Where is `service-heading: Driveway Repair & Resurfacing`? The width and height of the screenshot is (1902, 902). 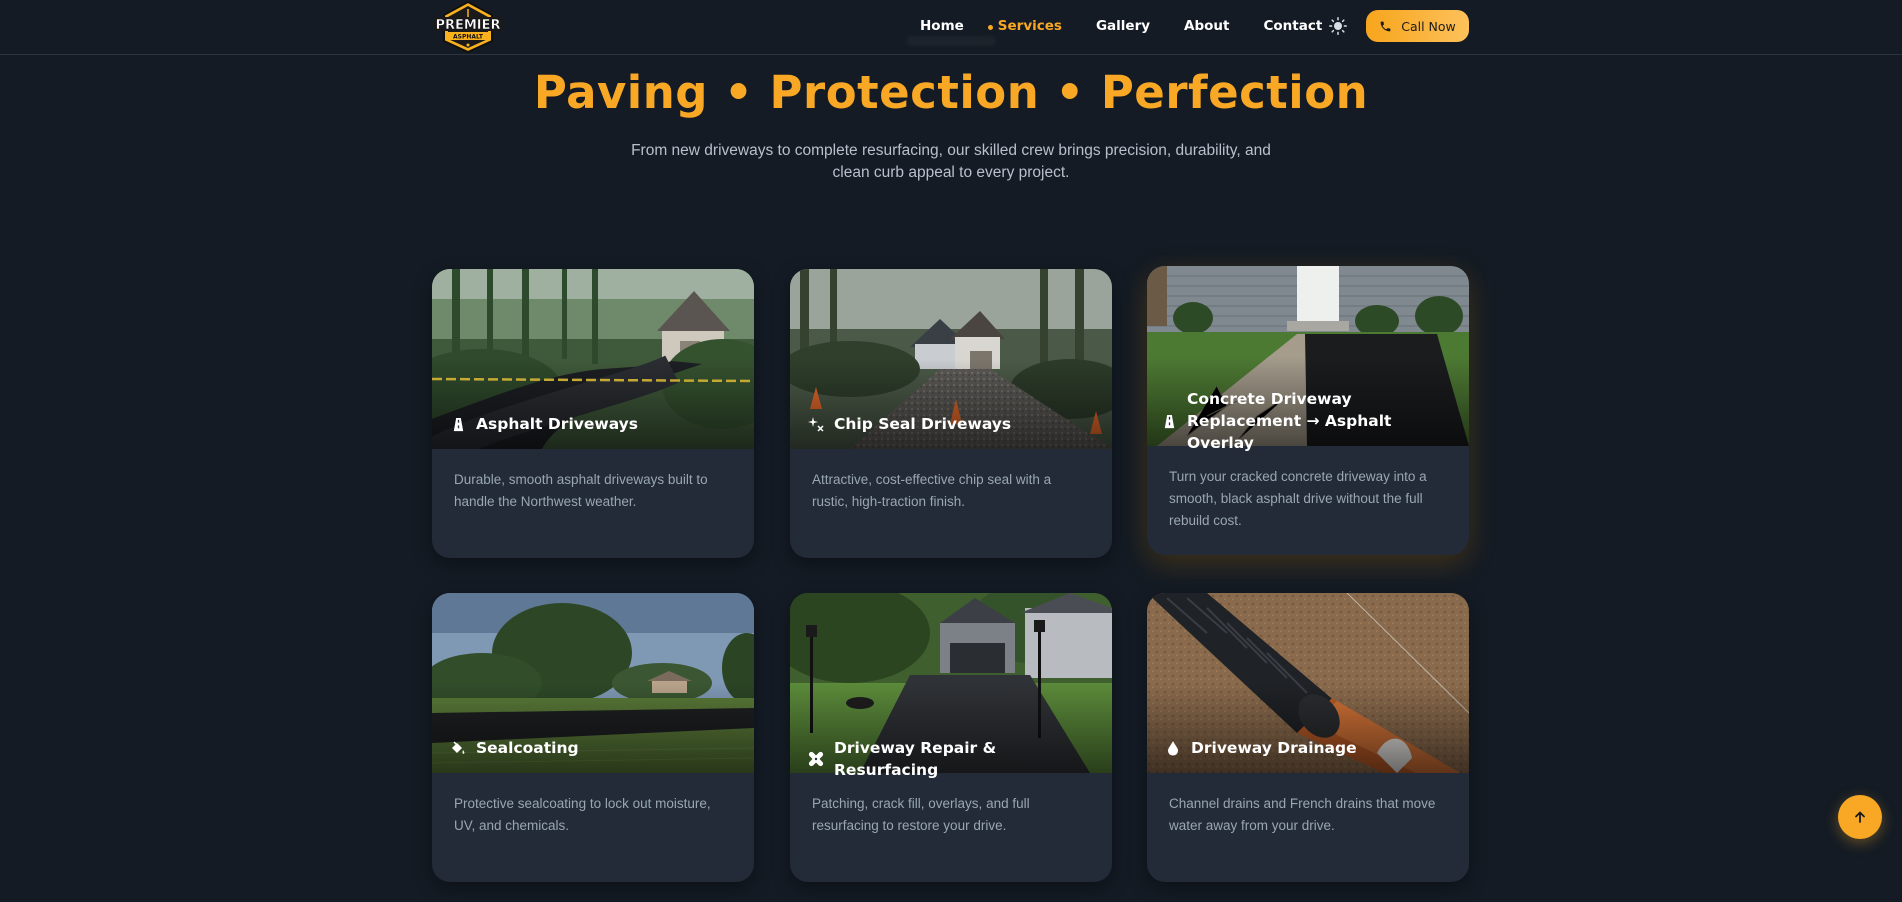 service-heading: Driveway Repair & Resurfacing is located at coordinates (951, 759).